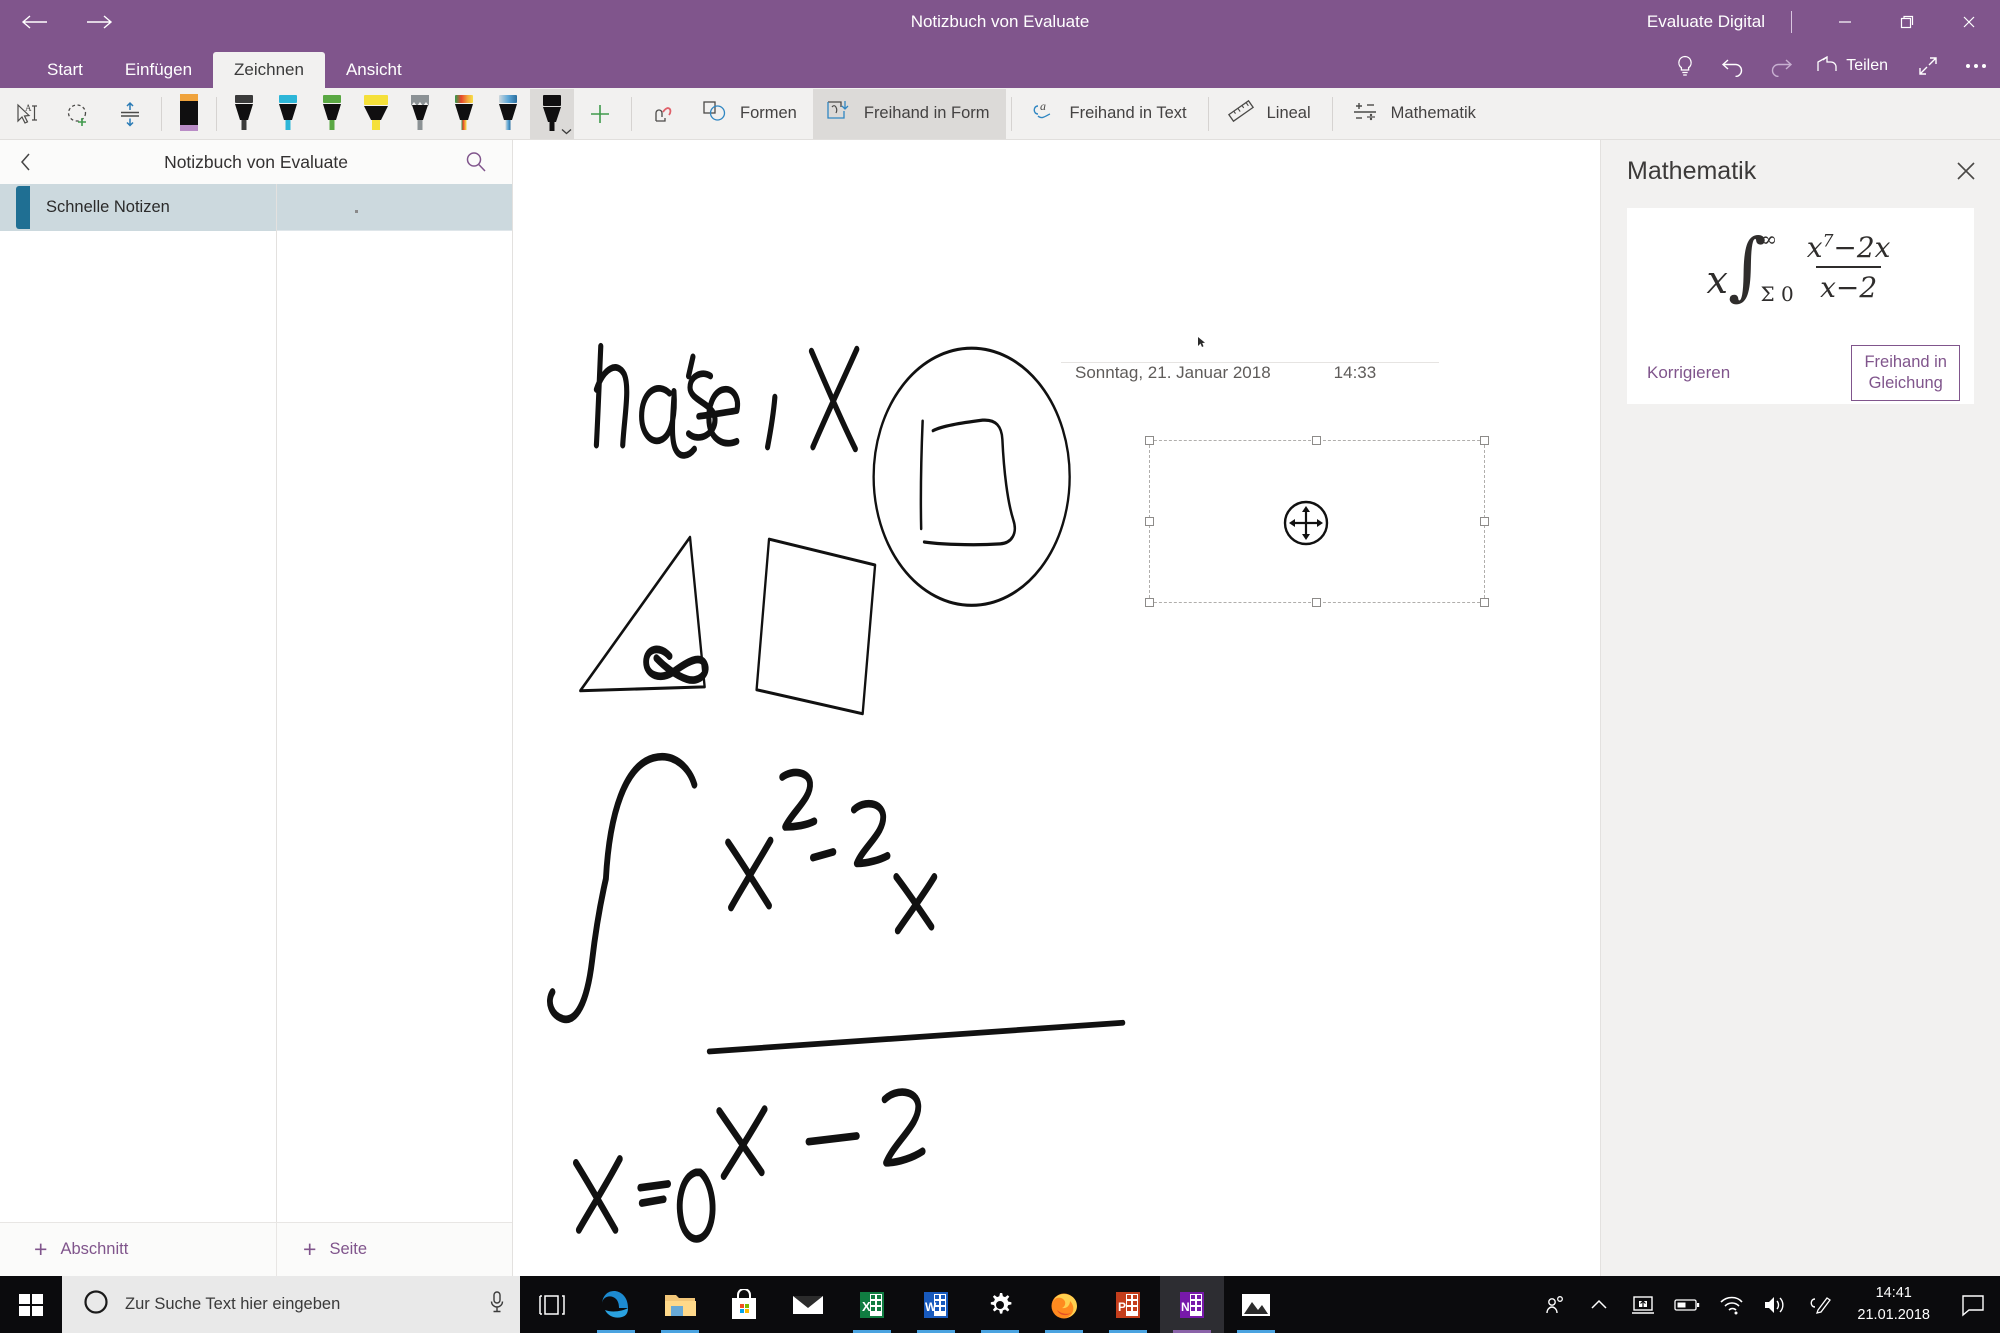  What do you see at coordinates (1128, 113) in the screenshot?
I see `ink-to-text-label: Freihand in Text` at bounding box center [1128, 113].